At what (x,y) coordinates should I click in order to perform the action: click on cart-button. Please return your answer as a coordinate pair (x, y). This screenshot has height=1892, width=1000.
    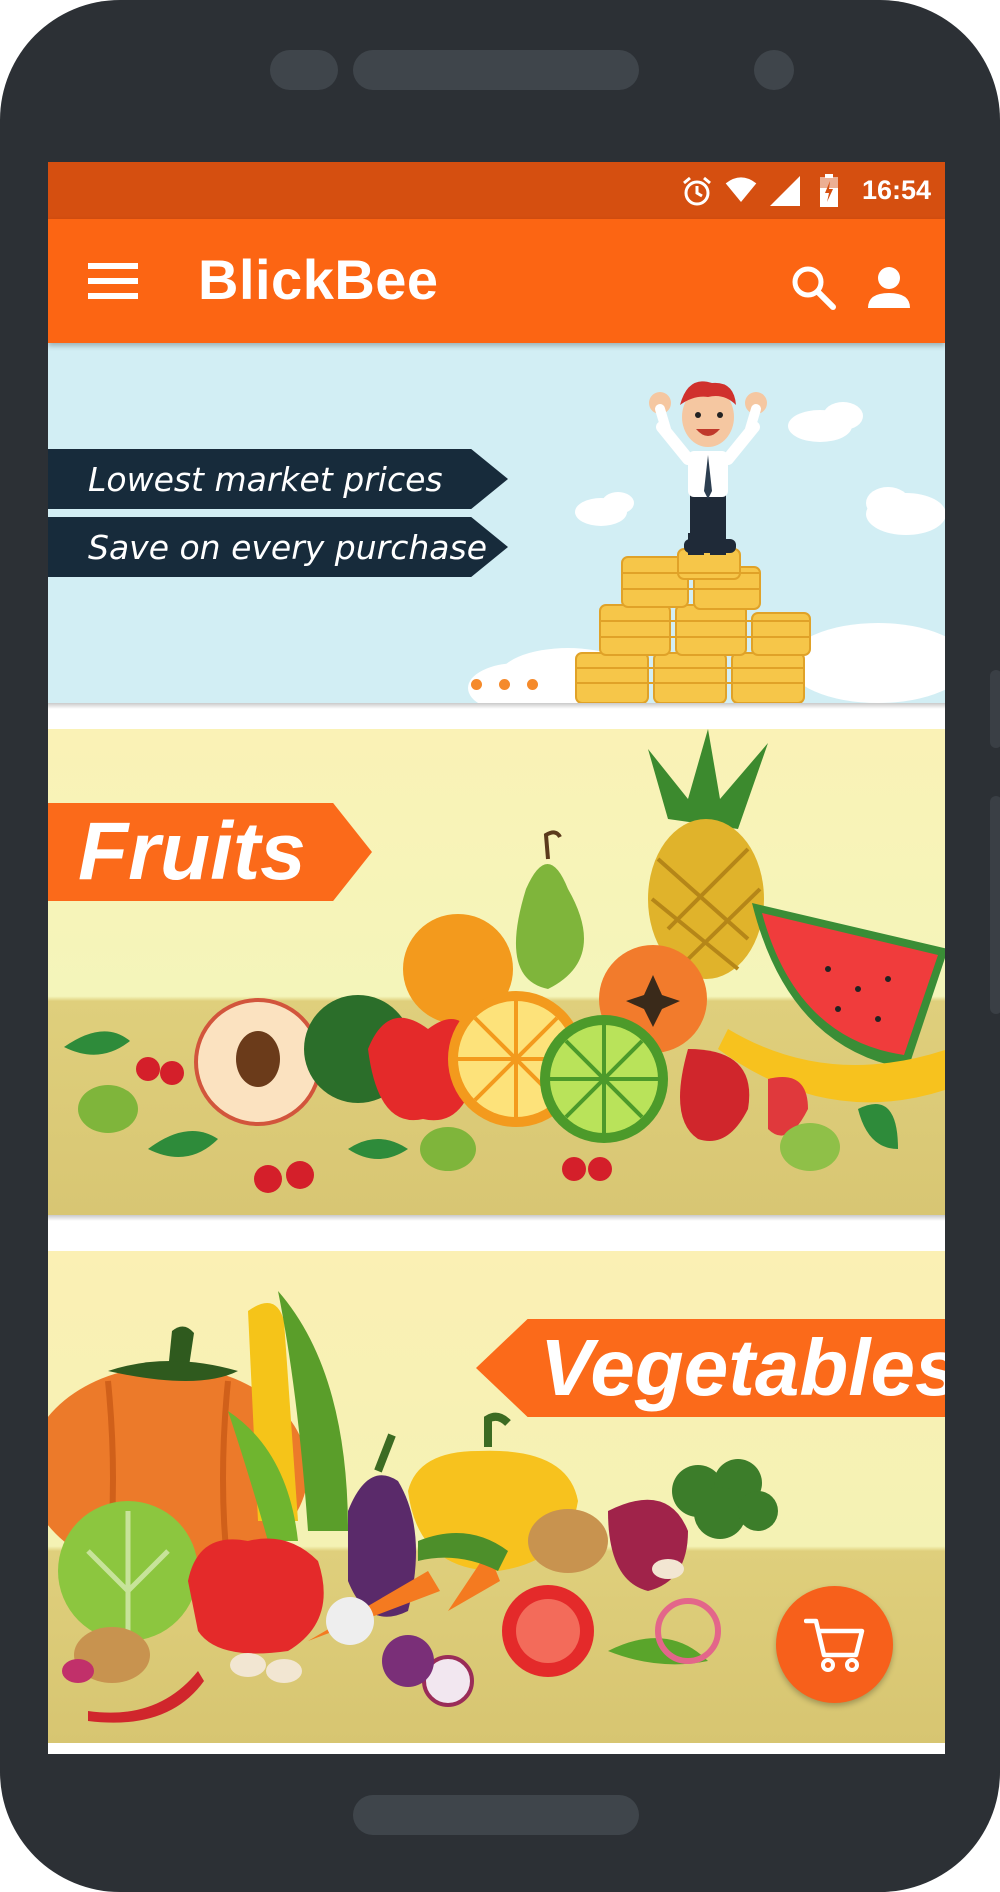
    Looking at the image, I should click on (834, 1644).